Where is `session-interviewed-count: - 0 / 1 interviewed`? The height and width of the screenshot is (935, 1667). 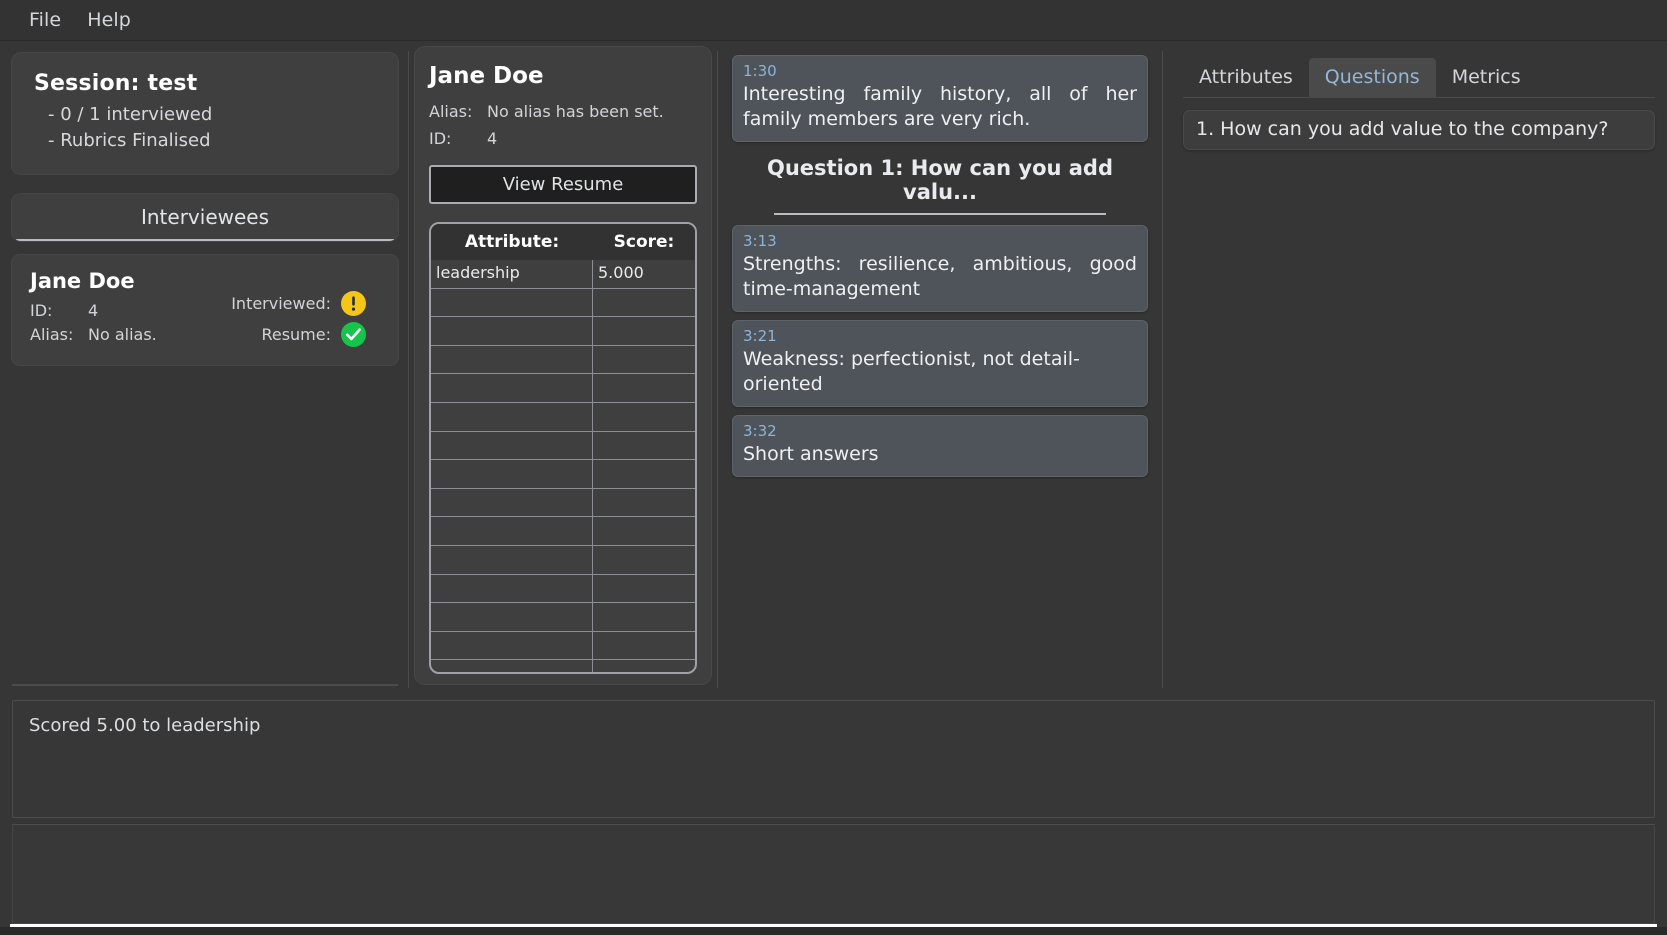 session-interviewed-count: - 0 / 1 interviewed is located at coordinates (130, 114).